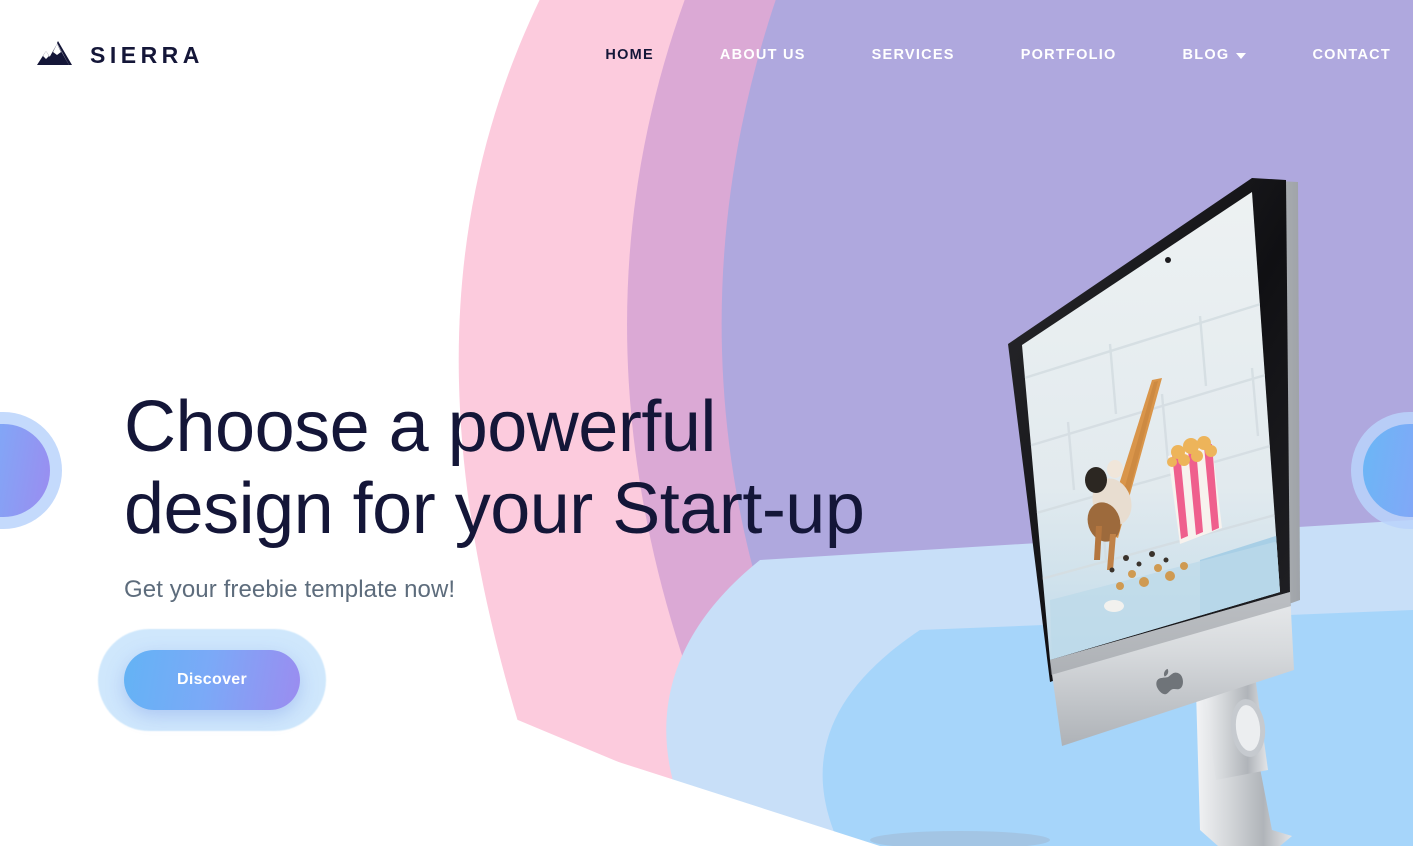 This screenshot has width=1413, height=846. What do you see at coordinates (420, 427) in the screenshot?
I see `hero-title-line-1: Choose a powerful` at bounding box center [420, 427].